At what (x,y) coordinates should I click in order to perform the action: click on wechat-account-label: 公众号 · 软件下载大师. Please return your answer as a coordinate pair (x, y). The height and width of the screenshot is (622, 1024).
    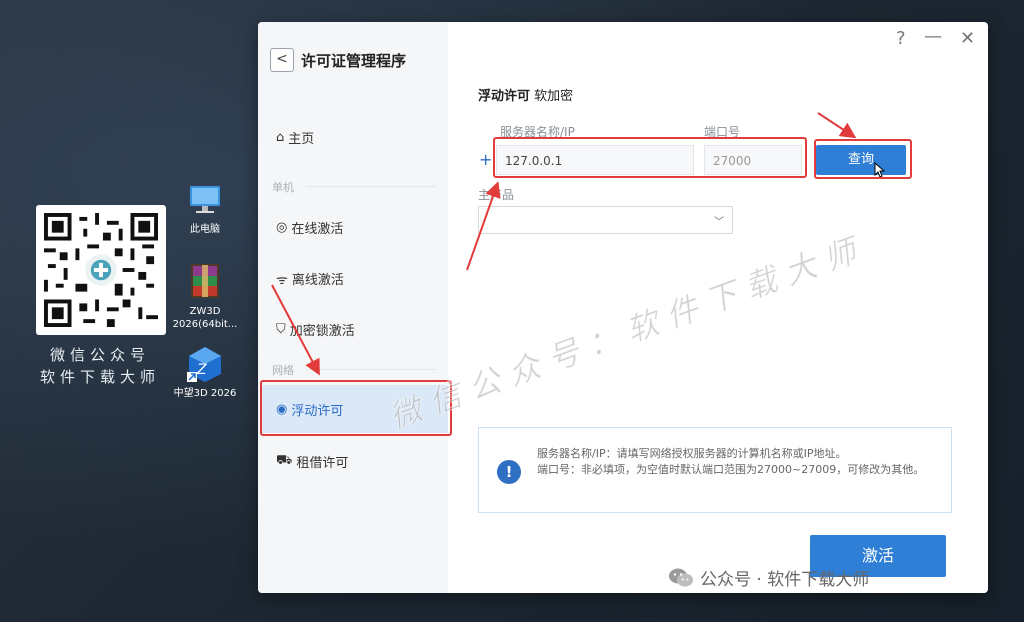
    Looking at the image, I should click on (785, 580).